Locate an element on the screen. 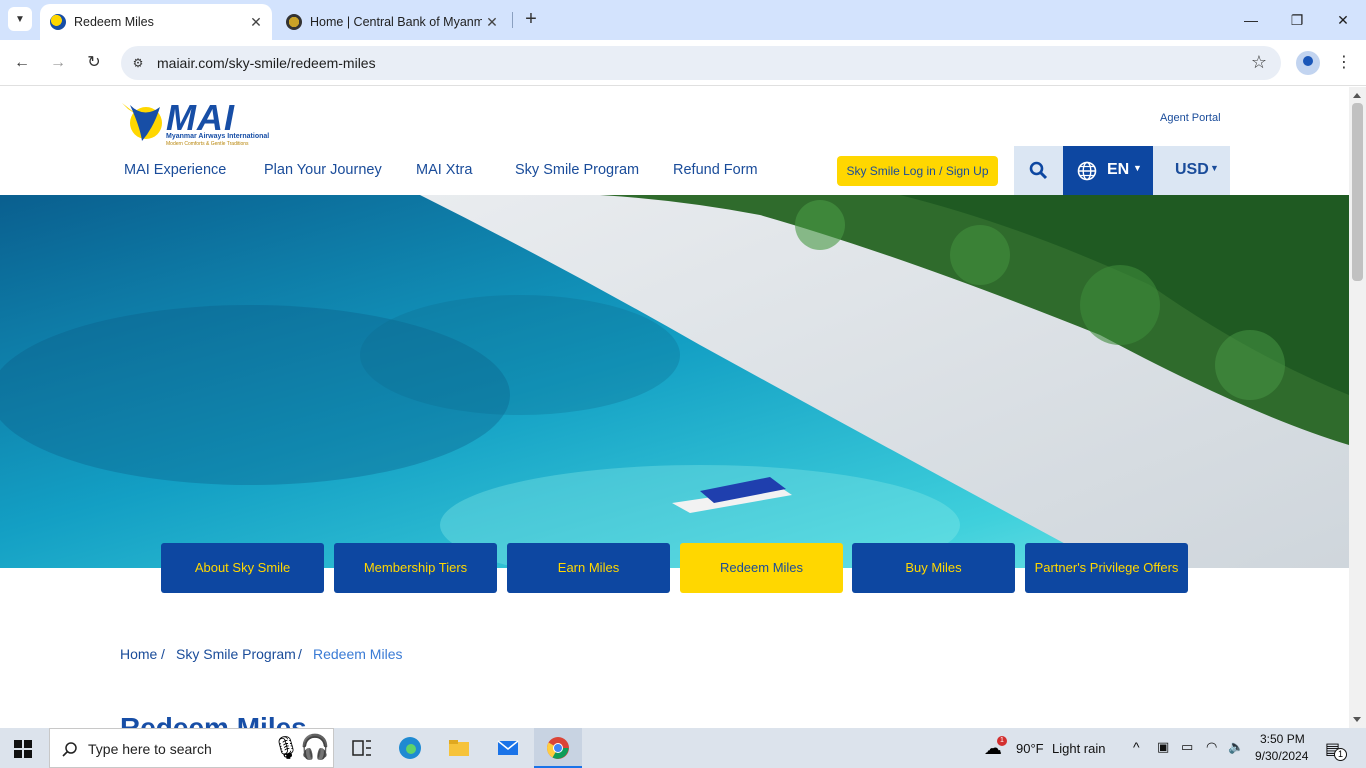 This screenshot has width=1366, height=768. reload-button: ↻ is located at coordinates (94, 63).